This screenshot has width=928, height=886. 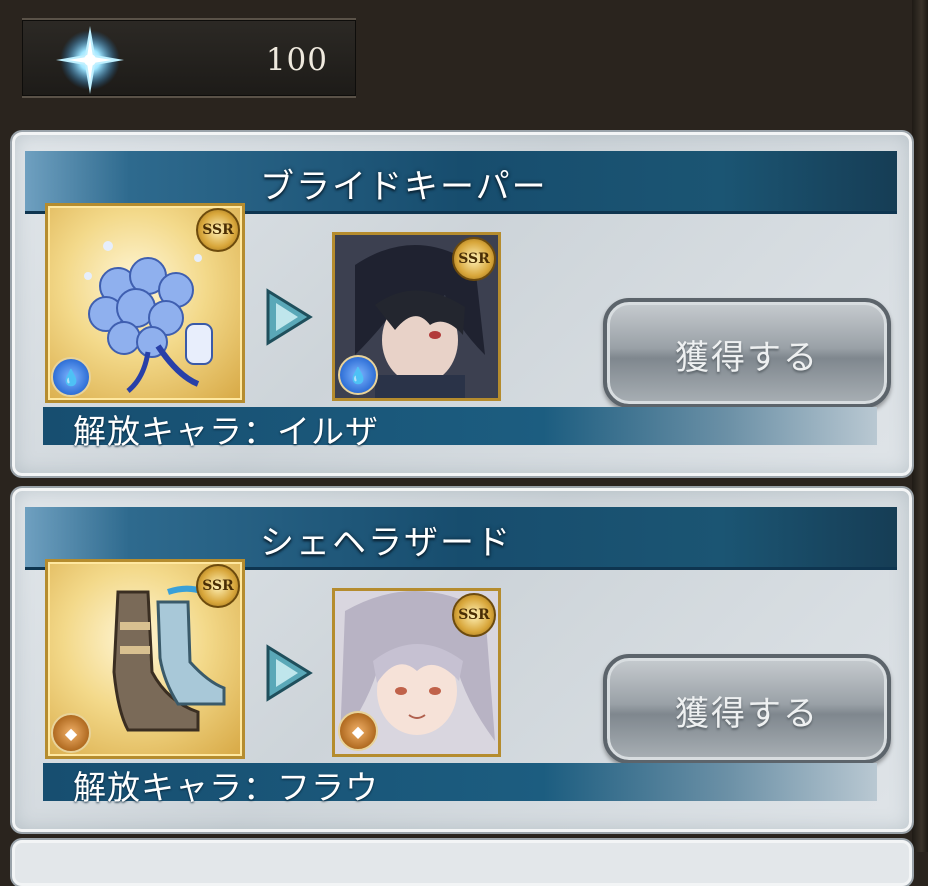 I want to click on crystal-amount: 100, so click(x=296, y=60).